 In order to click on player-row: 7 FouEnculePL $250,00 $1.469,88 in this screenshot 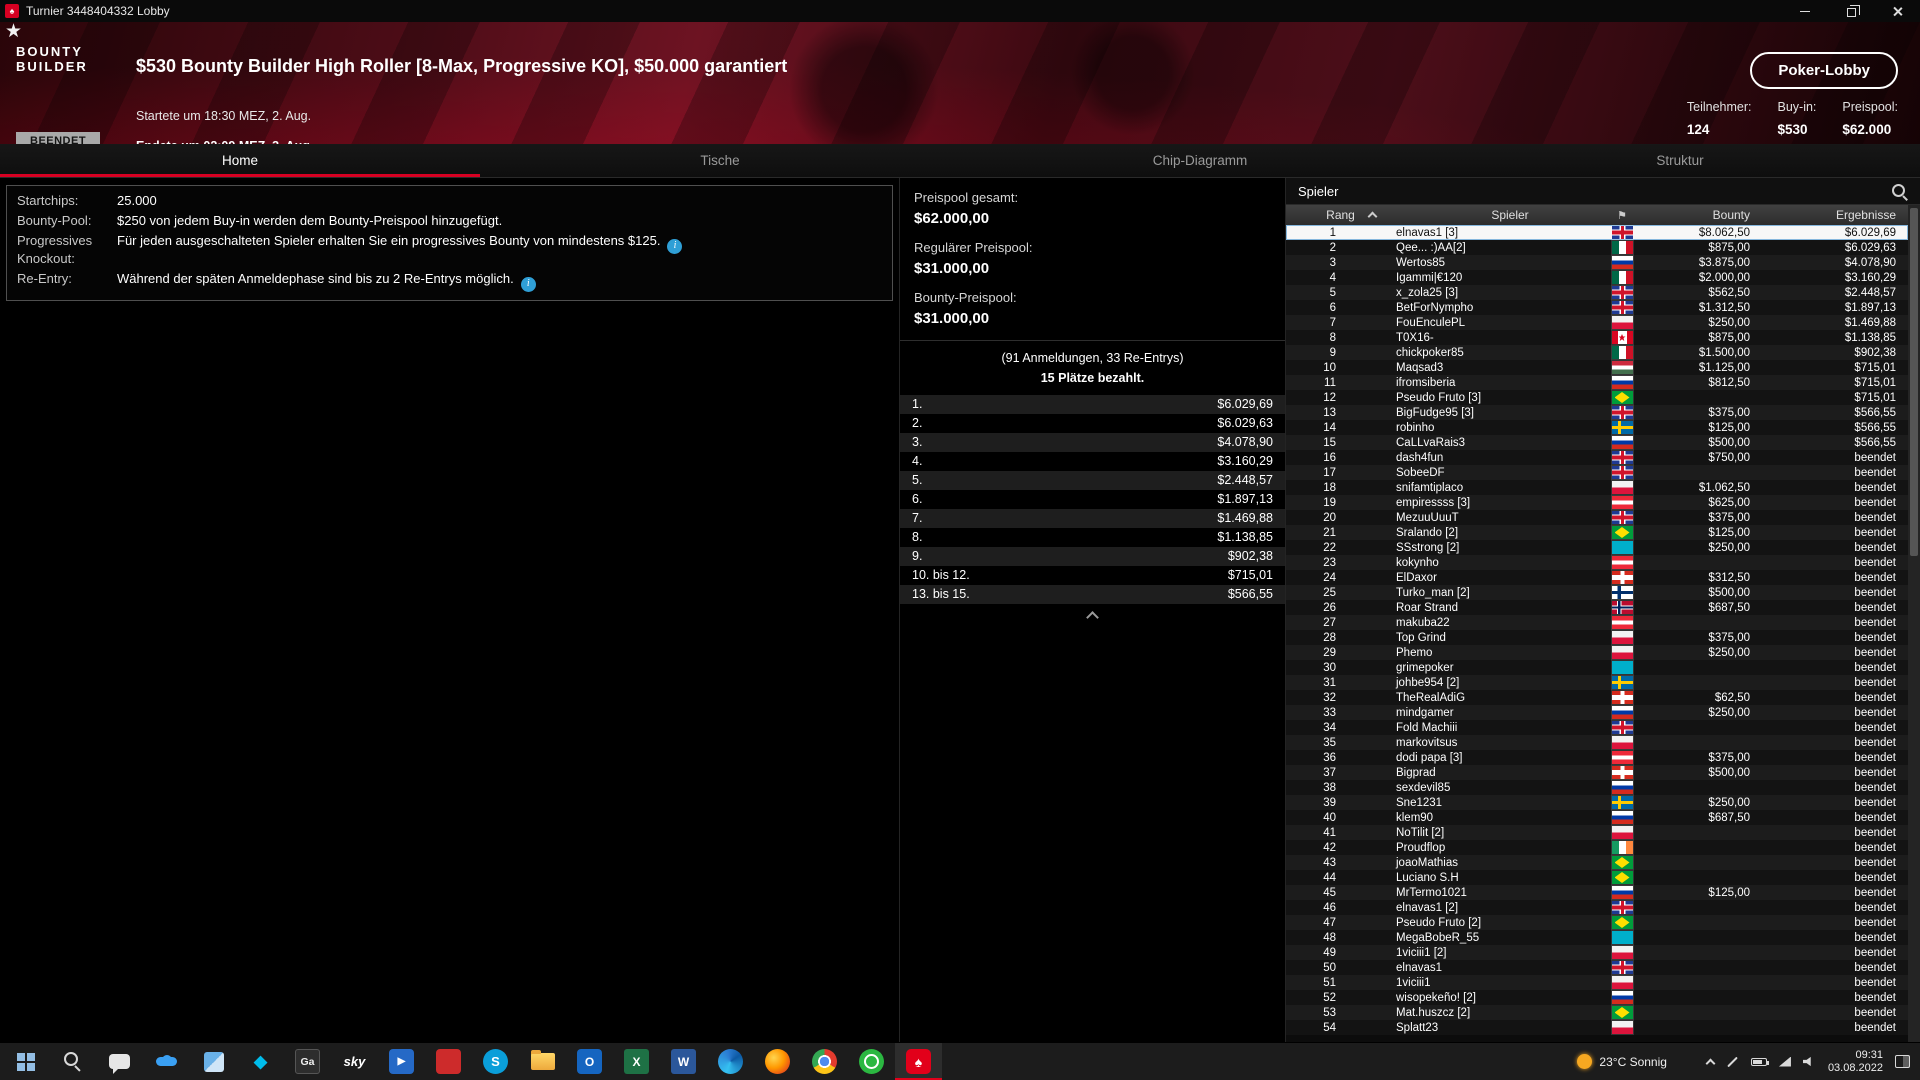, I will do `click(1597, 322)`.